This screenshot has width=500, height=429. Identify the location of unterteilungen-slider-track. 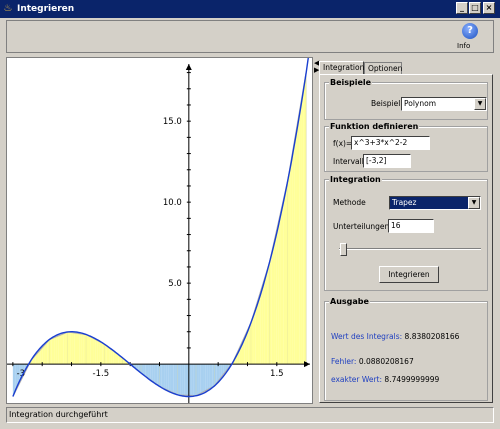
(410, 249).